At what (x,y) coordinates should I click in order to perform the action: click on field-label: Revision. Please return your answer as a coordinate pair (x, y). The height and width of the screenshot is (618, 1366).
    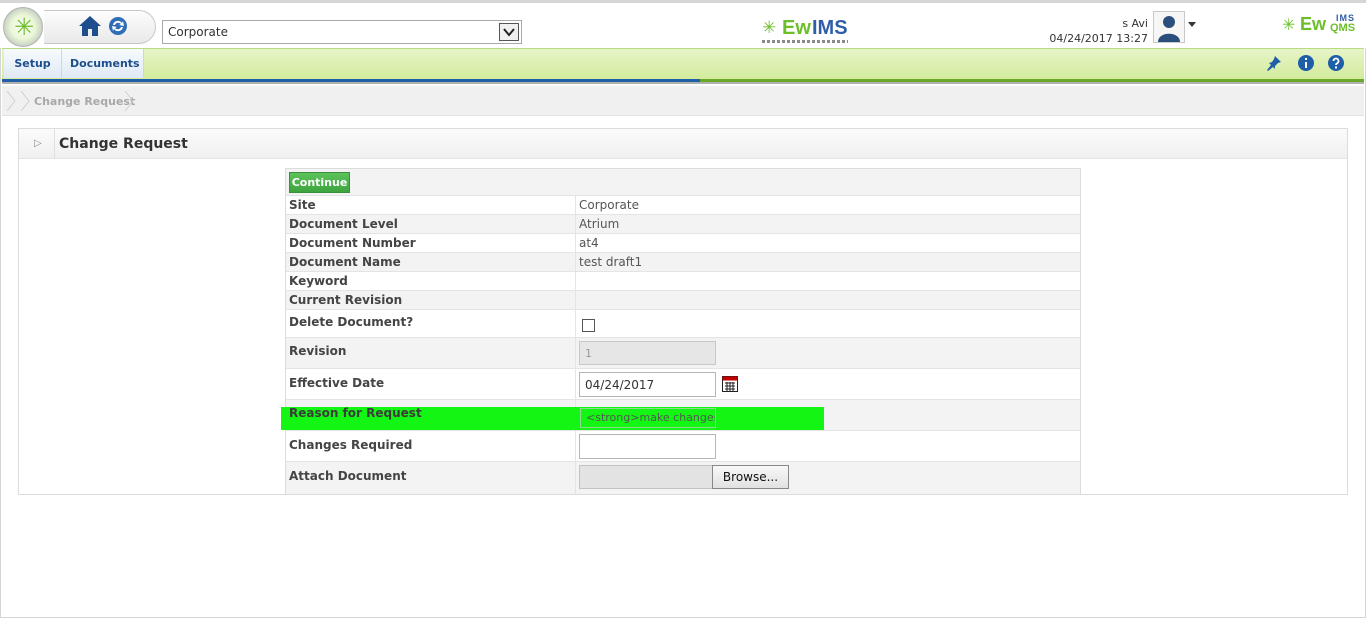
    Looking at the image, I should click on (318, 351).